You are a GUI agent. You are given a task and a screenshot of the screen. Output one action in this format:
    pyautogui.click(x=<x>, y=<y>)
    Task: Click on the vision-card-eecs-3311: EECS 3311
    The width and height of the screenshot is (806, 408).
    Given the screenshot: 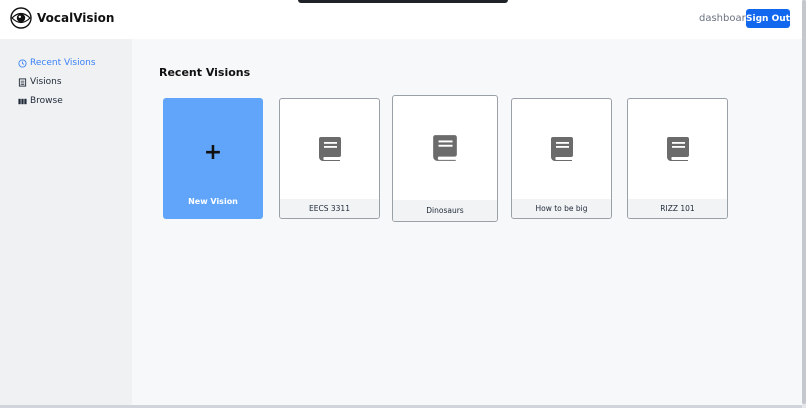 What is the action you would take?
    pyautogui.click(x=329, y=158)
    